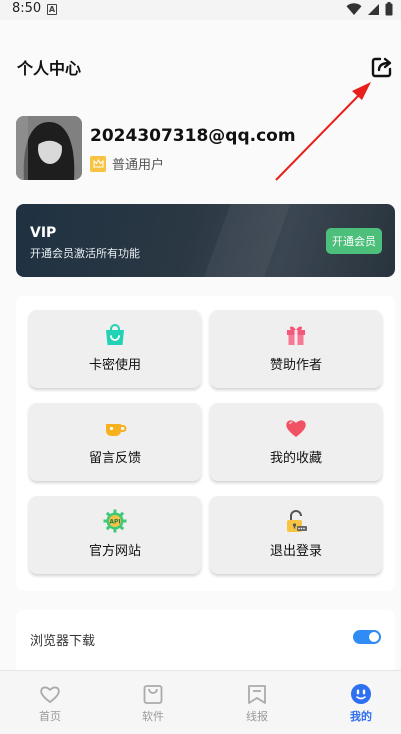  I want to click on tile-sponsor-author: 赞助作者, so click(296, 349).